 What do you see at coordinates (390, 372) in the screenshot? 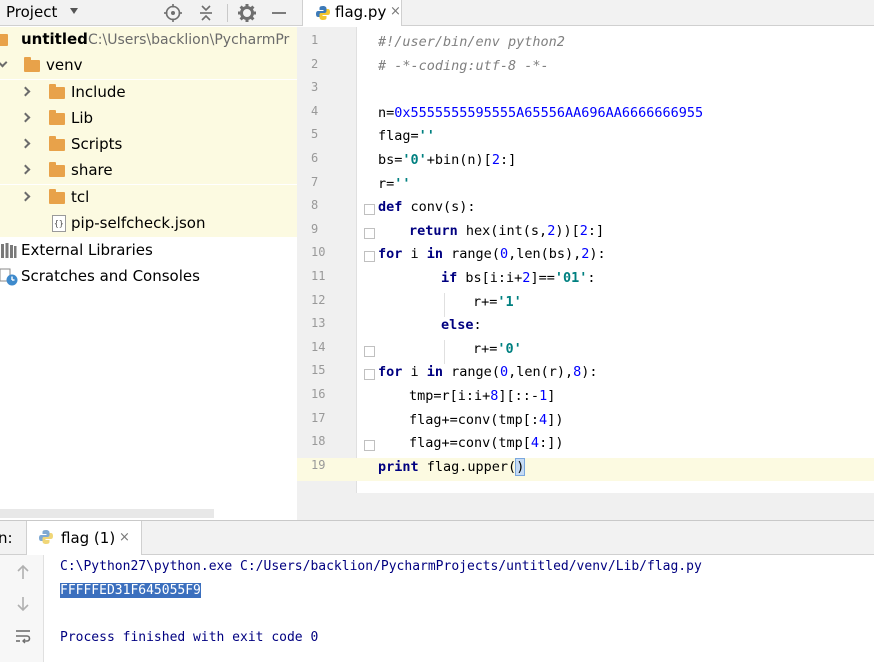
I see `code-keyword: for` at bounding box center [390, 372].